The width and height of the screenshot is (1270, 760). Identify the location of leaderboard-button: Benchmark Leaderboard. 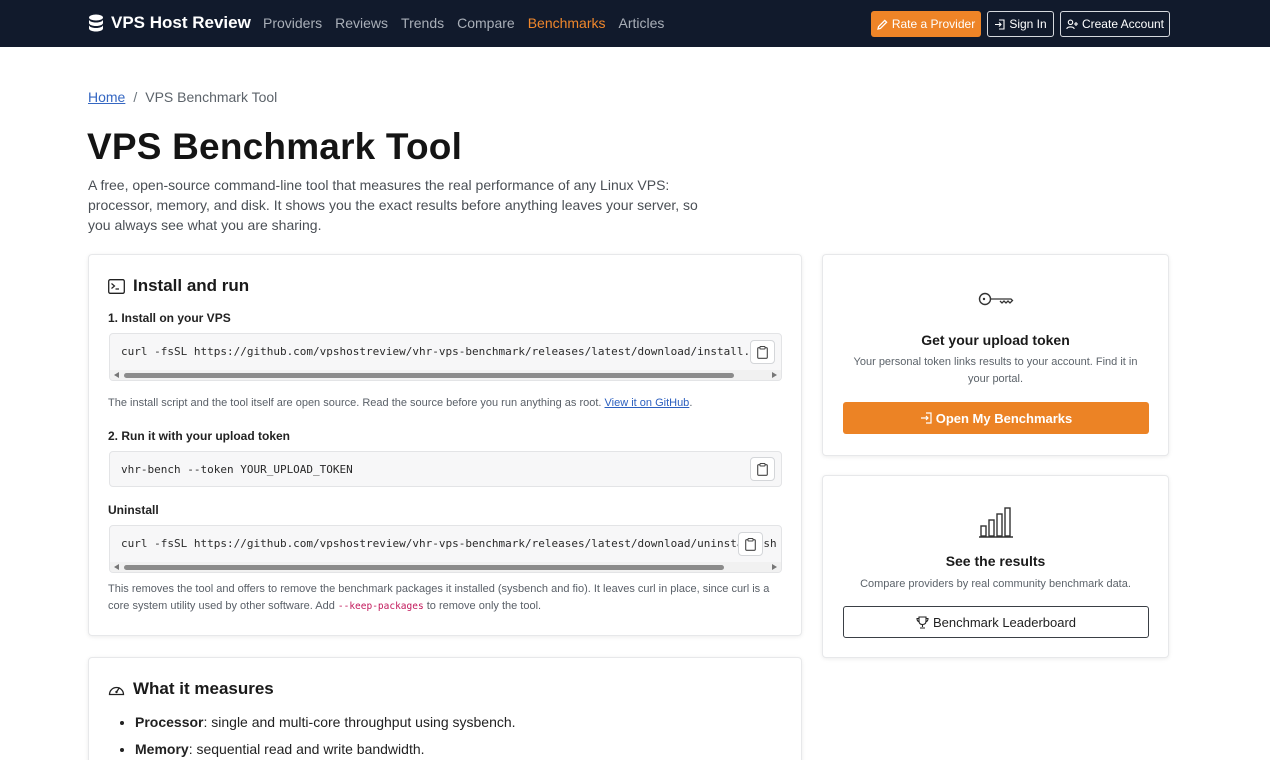
(996, 622).